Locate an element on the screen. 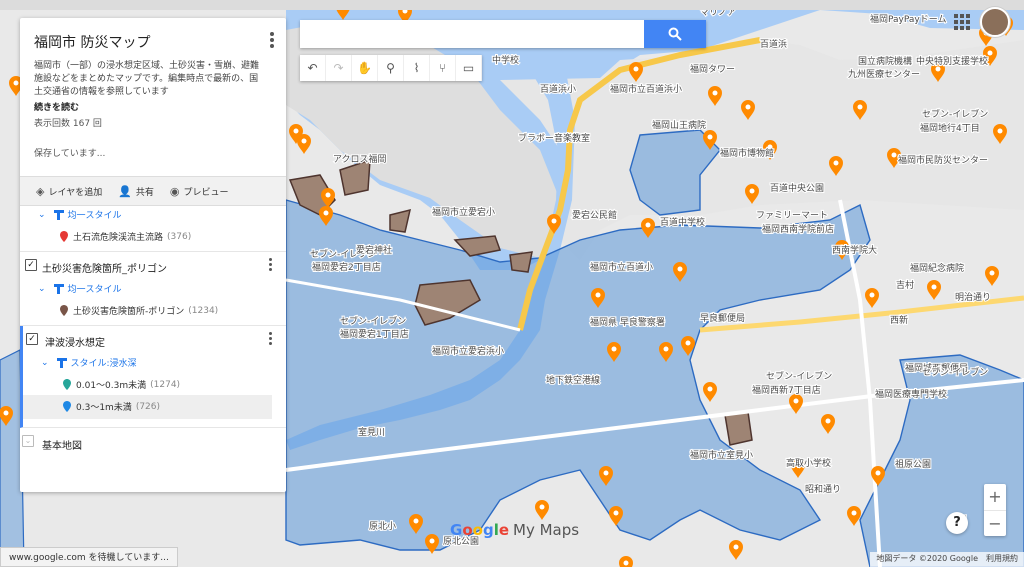  panel-toolbar: ◈ レイヤを追加 👤 共有 ◉ プレビュー is located at coordinates (153, 191).